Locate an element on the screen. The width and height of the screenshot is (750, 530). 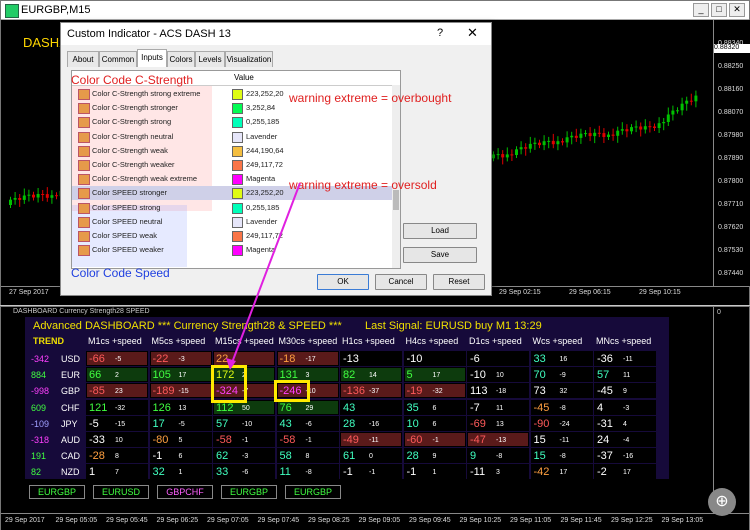
annotation-arrows is located at coordinates (263, 276).